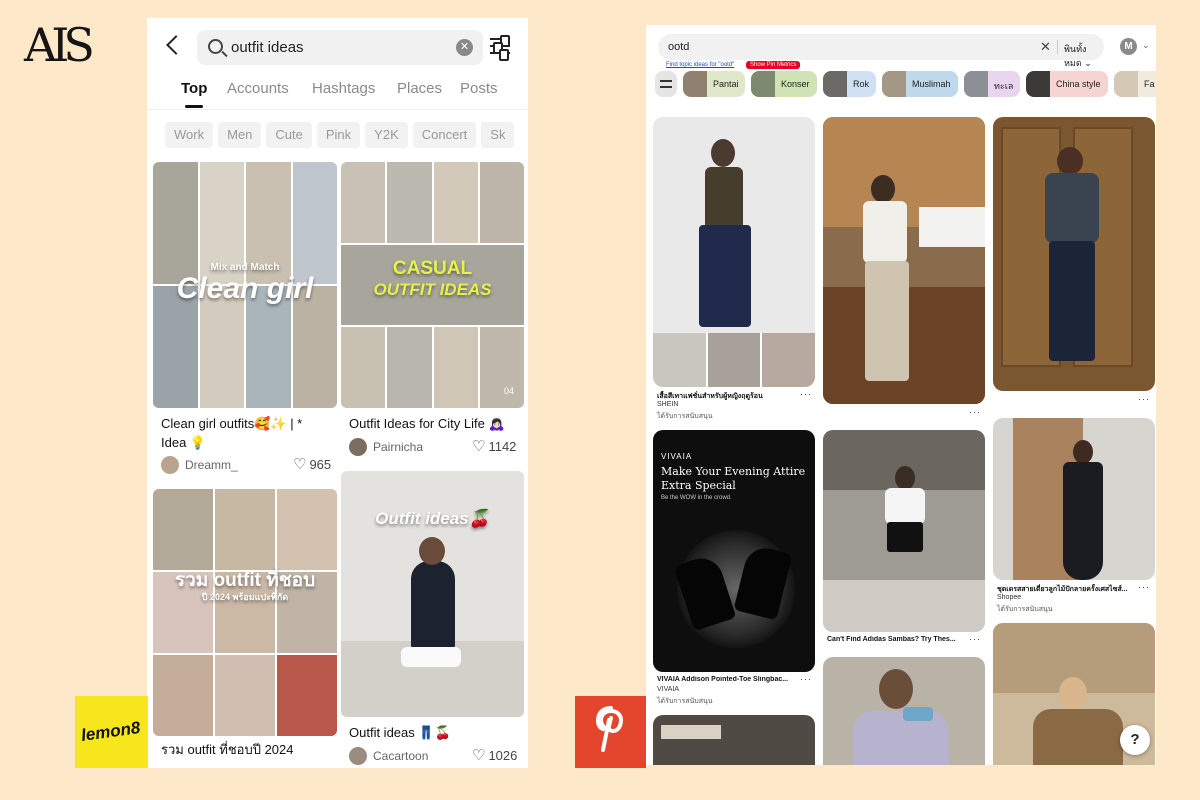 The height and width of the screenshot is (800, 1200). I want to click on tab-top: Top, so click(194, 94).